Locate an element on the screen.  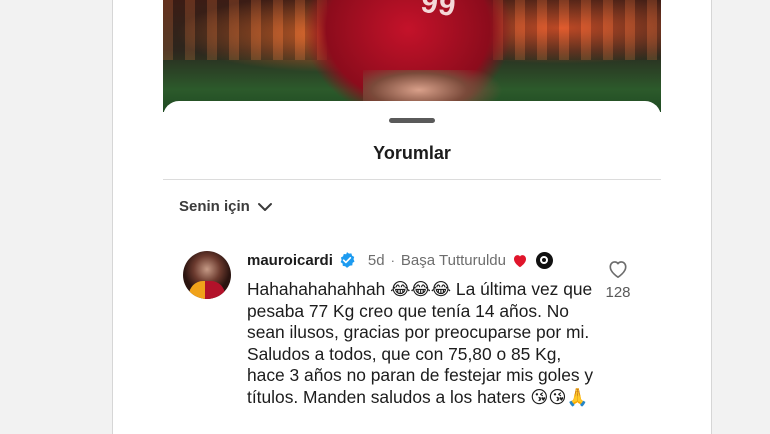
comment-meta: mauroicardi 5d · Başa Tutturuldu is located at coordinates (400, 260).